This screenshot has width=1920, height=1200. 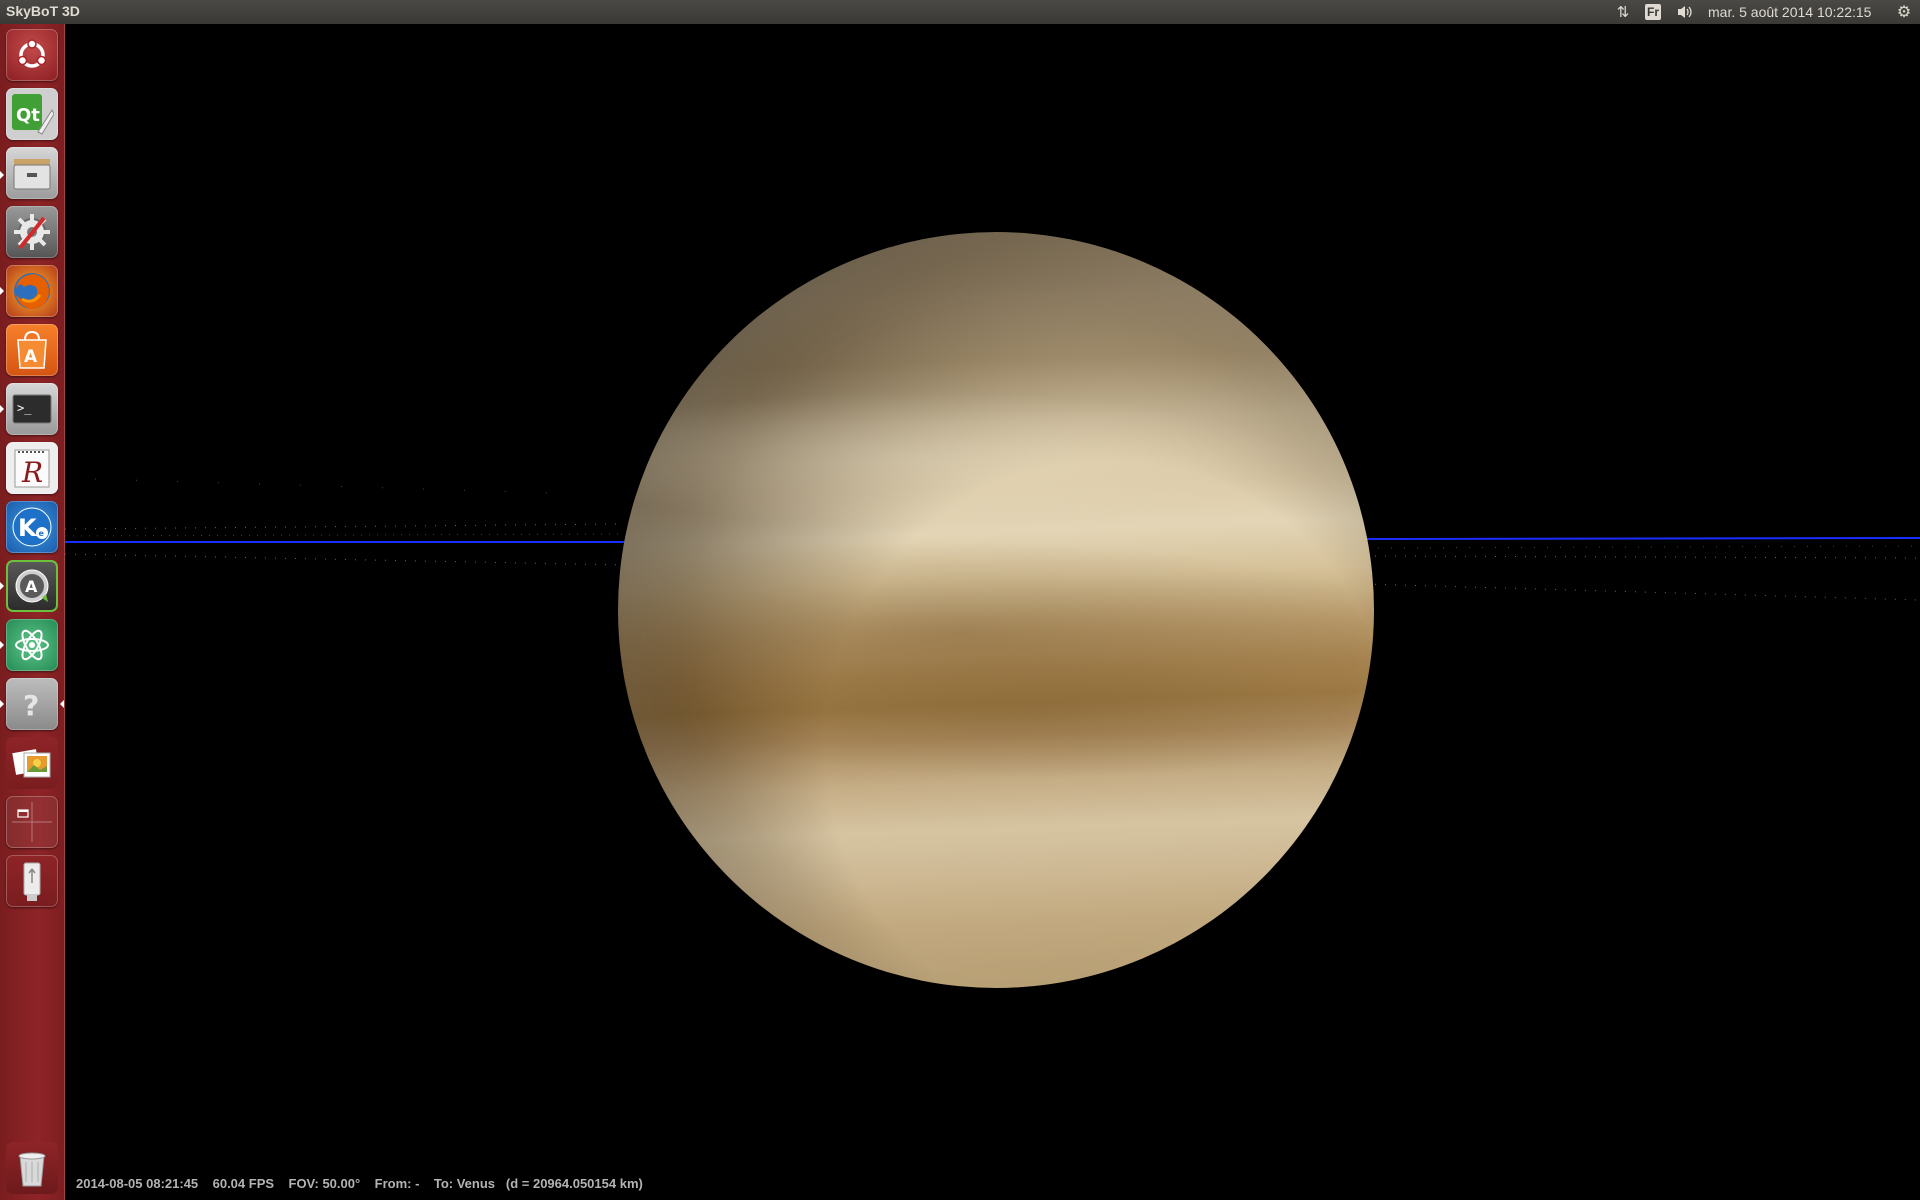 What do you see at coordinates (42, 533) in the screenshot?
I see `svg-text: e` at bounding box center [42, 533].